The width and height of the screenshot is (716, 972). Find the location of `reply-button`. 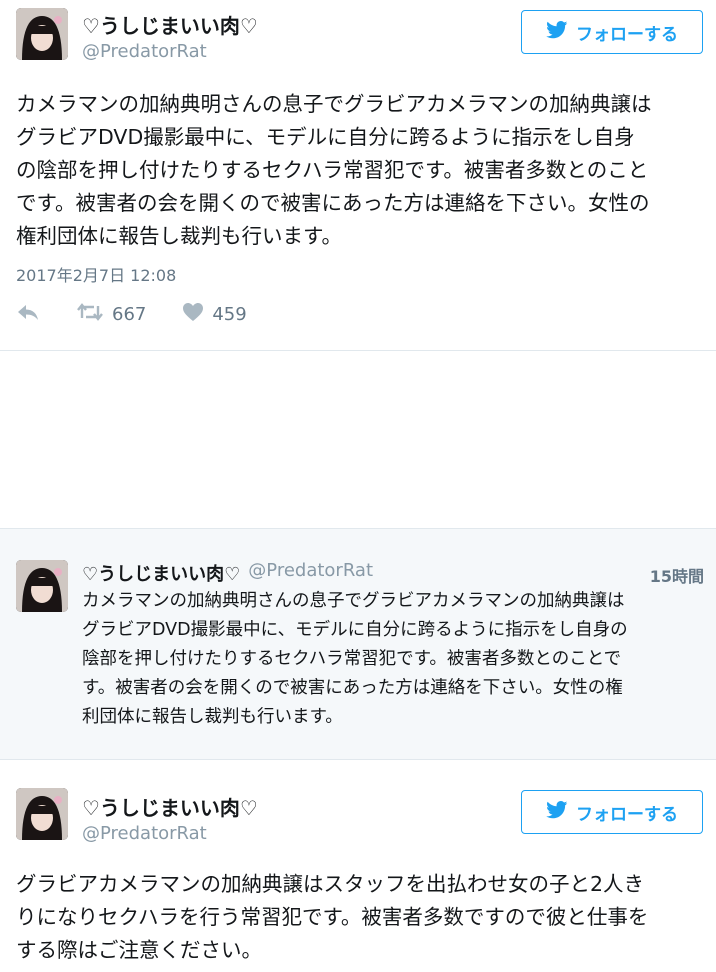

reply-button is located at coordinates (28, 314).